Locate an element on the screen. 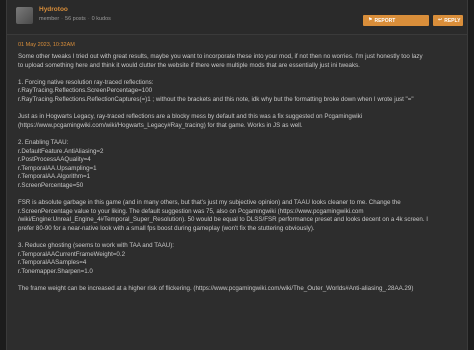 This screenshot has height=350, width=474. flag-icon: ⚑ is located at coordinates (370, 20).